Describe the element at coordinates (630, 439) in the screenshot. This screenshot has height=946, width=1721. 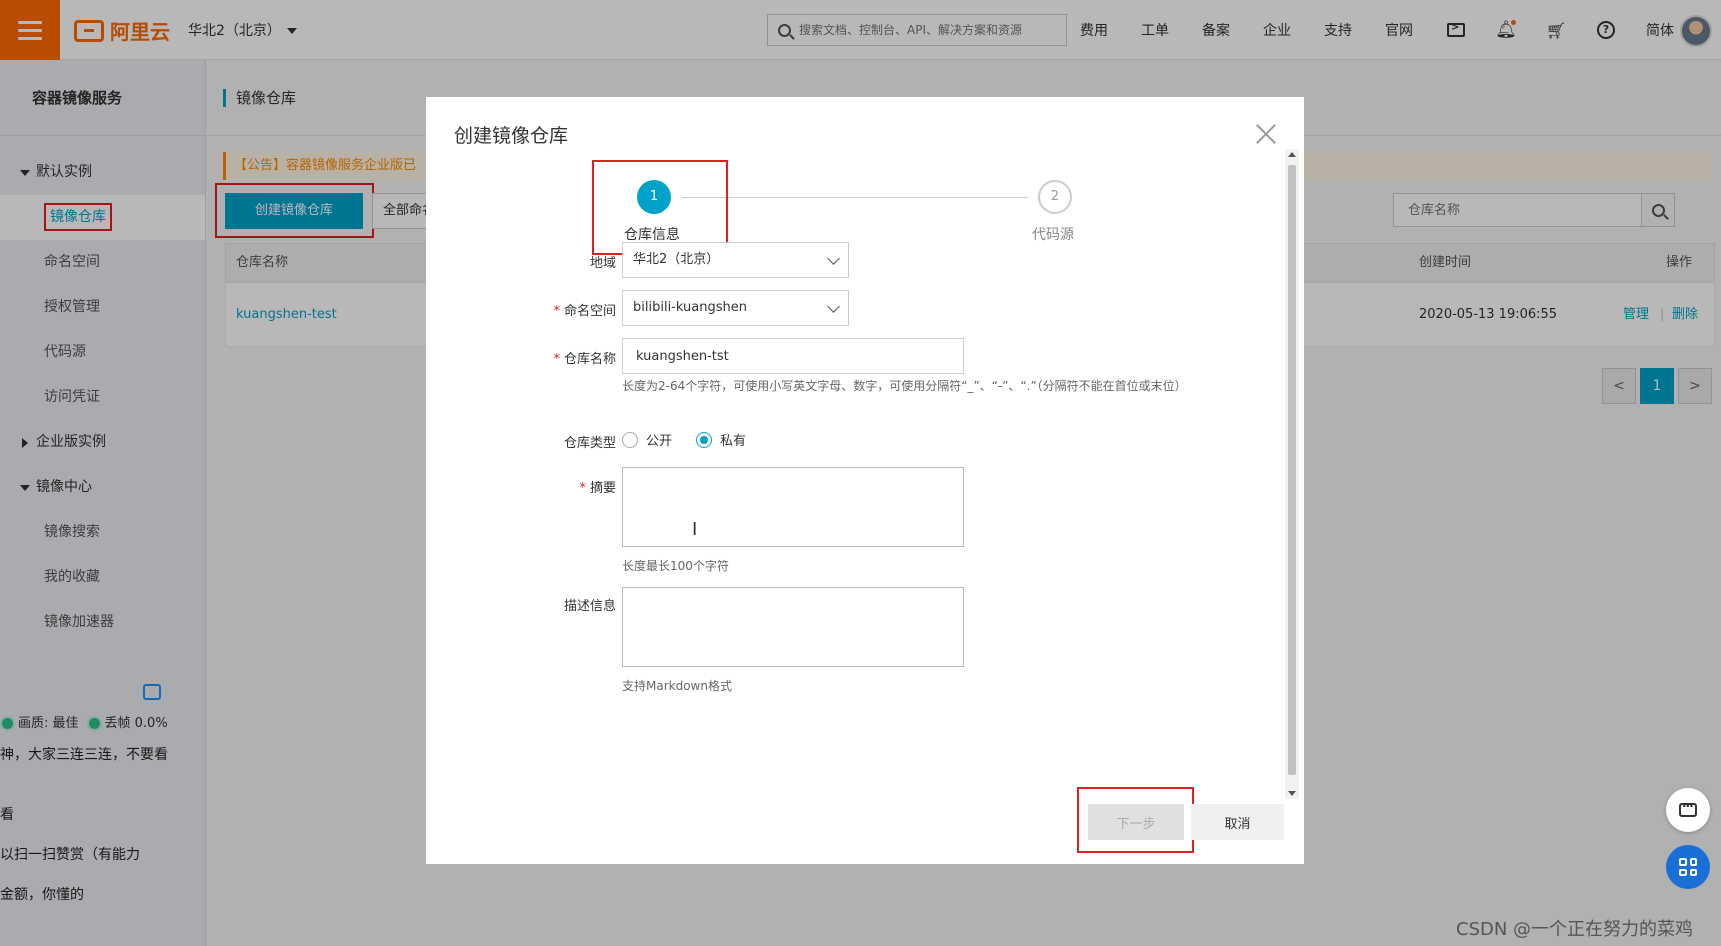
I see `radio-public` at that location.